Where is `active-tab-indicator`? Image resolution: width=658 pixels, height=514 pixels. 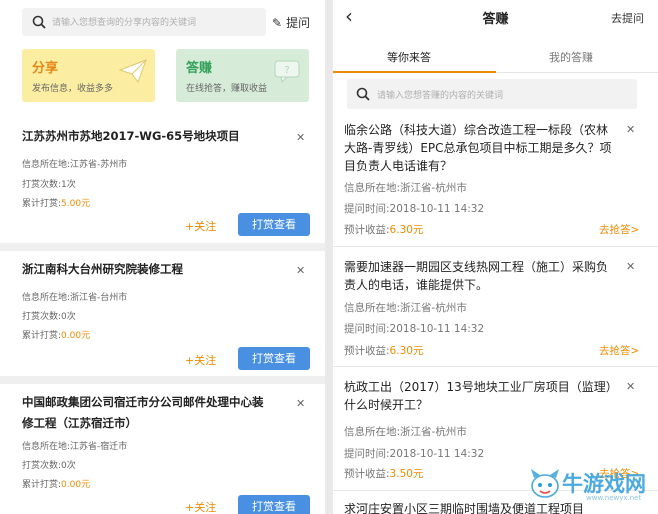
active-tab-indicator is located at coordinates (414, 72).